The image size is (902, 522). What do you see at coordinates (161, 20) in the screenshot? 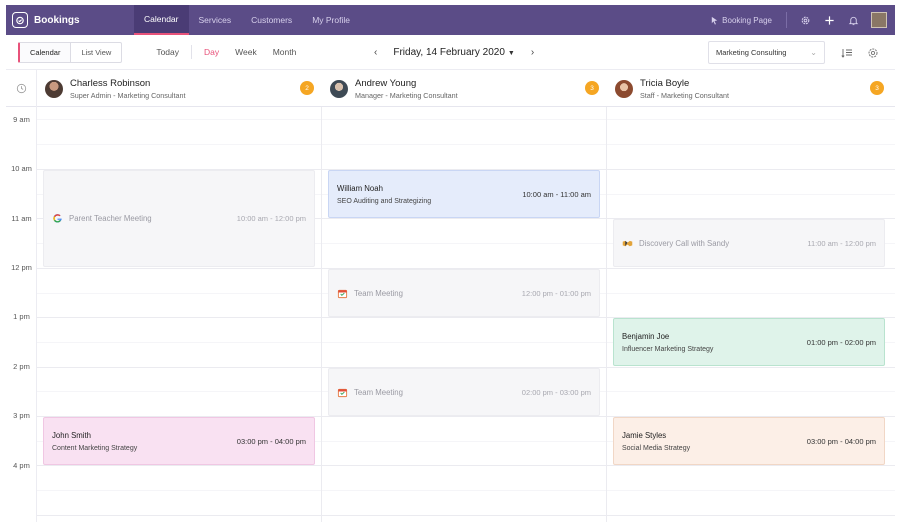
I see `nav-calendar: Calendar` at bounding box center [161, 20].